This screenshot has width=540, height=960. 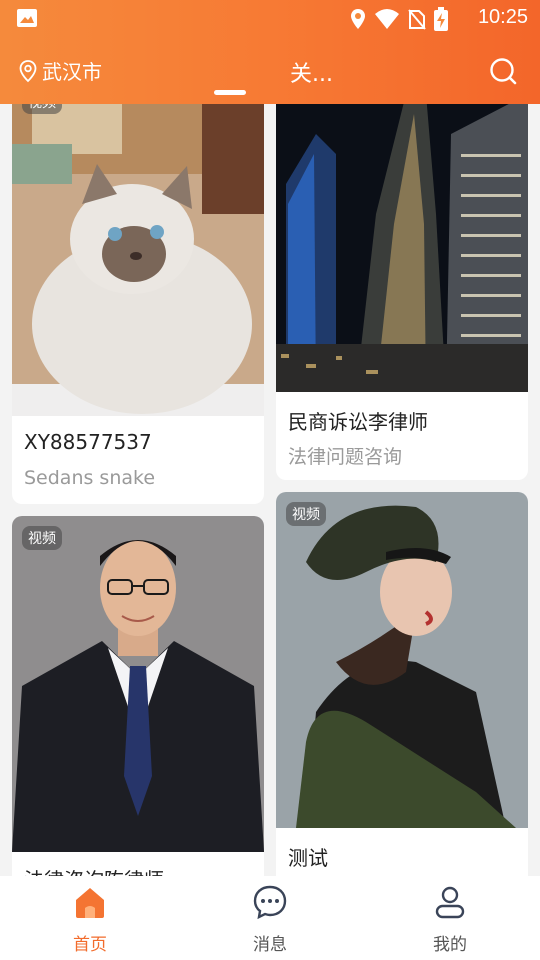 I want to click on location-pin-icon, so click(x=28, y=70).